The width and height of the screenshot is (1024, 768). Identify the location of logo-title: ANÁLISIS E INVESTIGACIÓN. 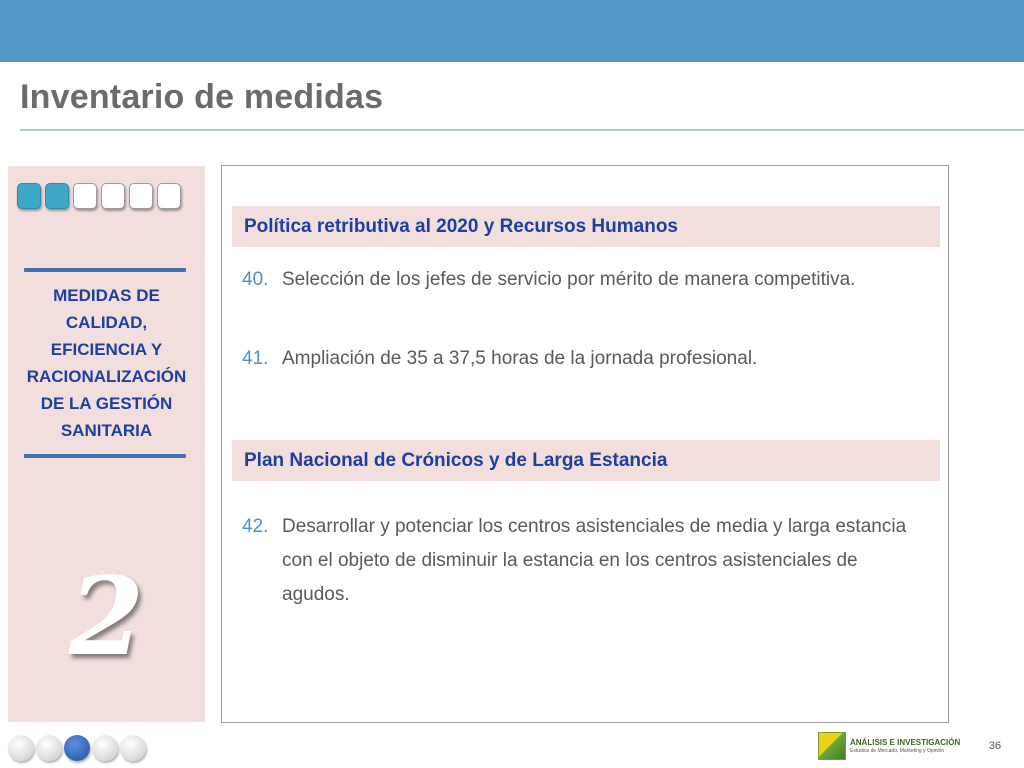
(905, 742).